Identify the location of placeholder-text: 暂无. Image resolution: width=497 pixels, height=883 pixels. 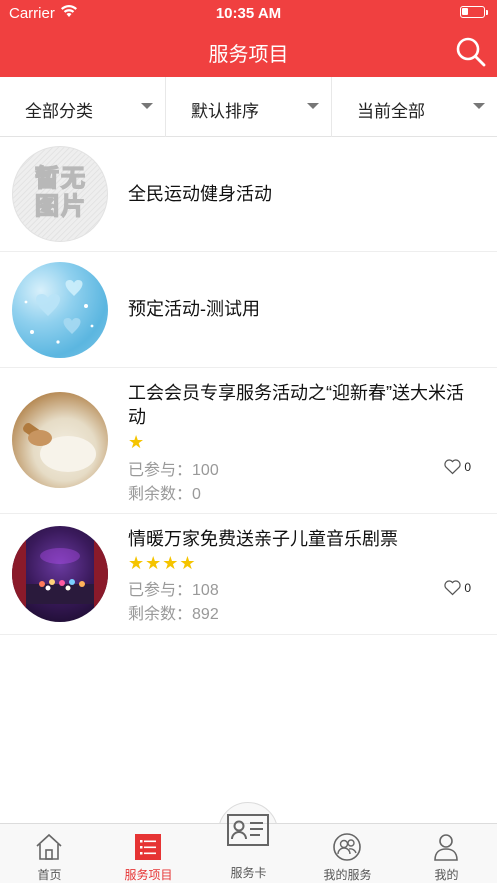
(60, 178).